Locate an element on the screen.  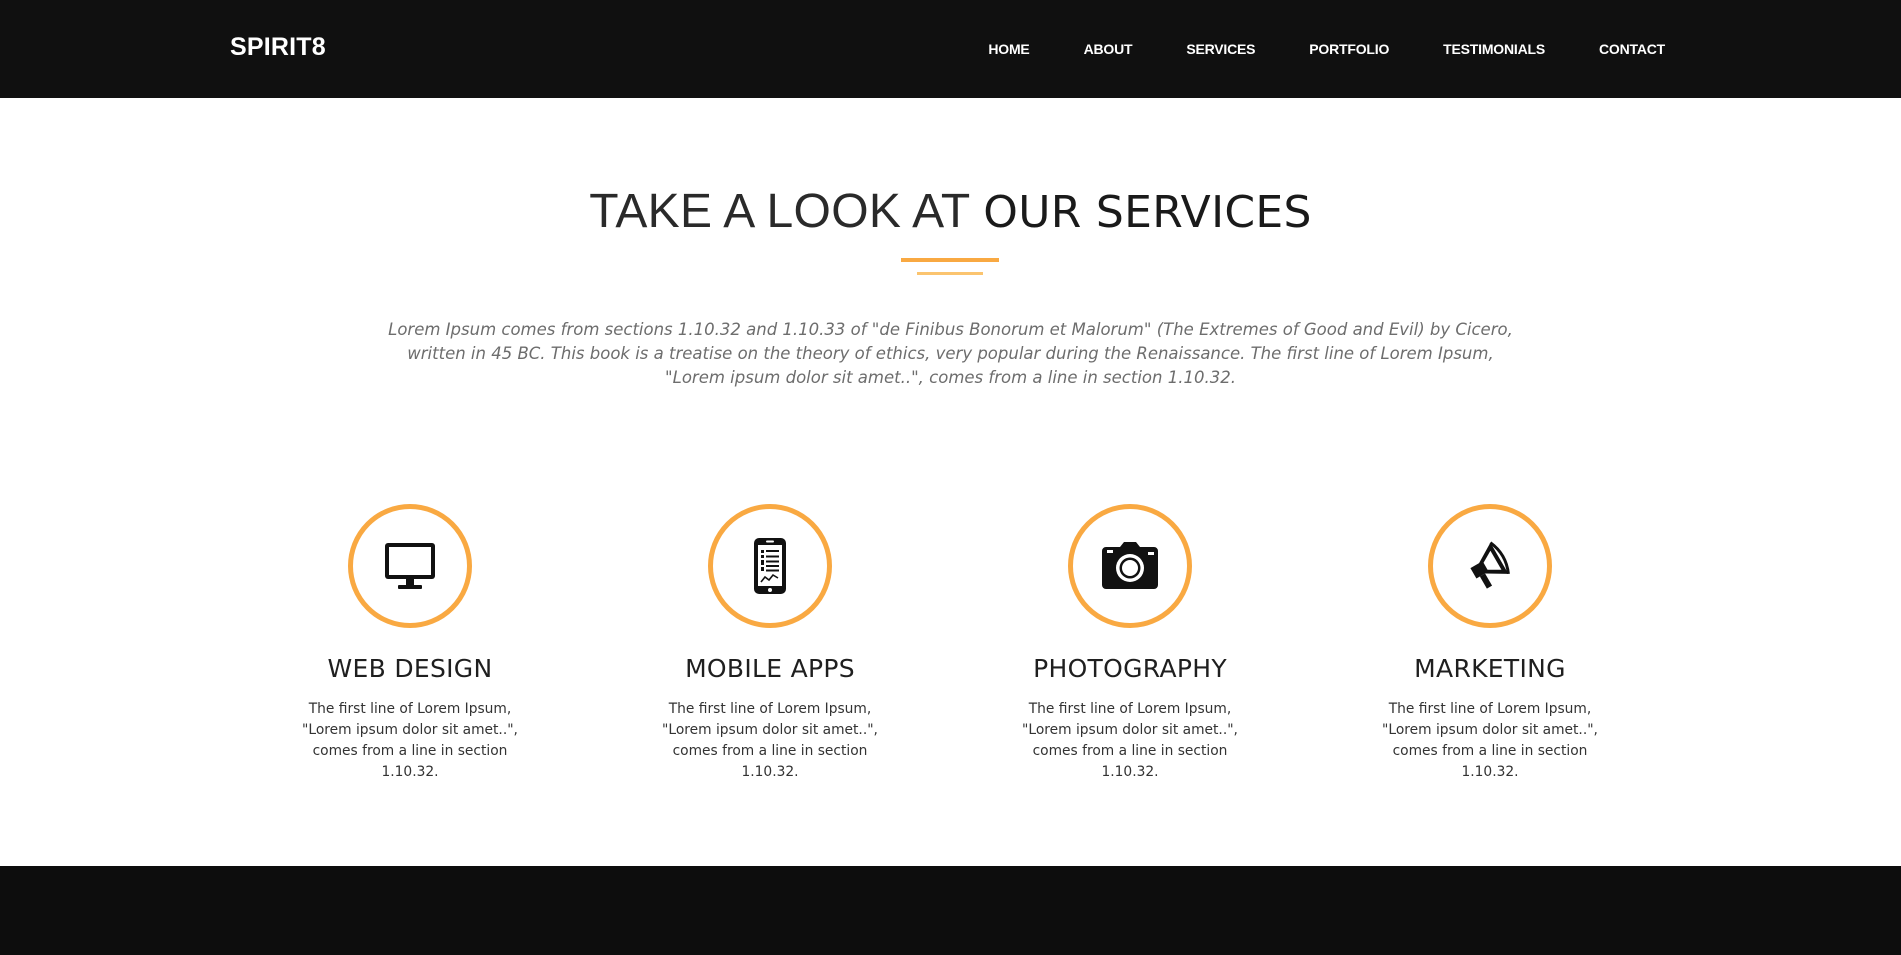
heading-divider-bottom is located at coordinates (950, 273).